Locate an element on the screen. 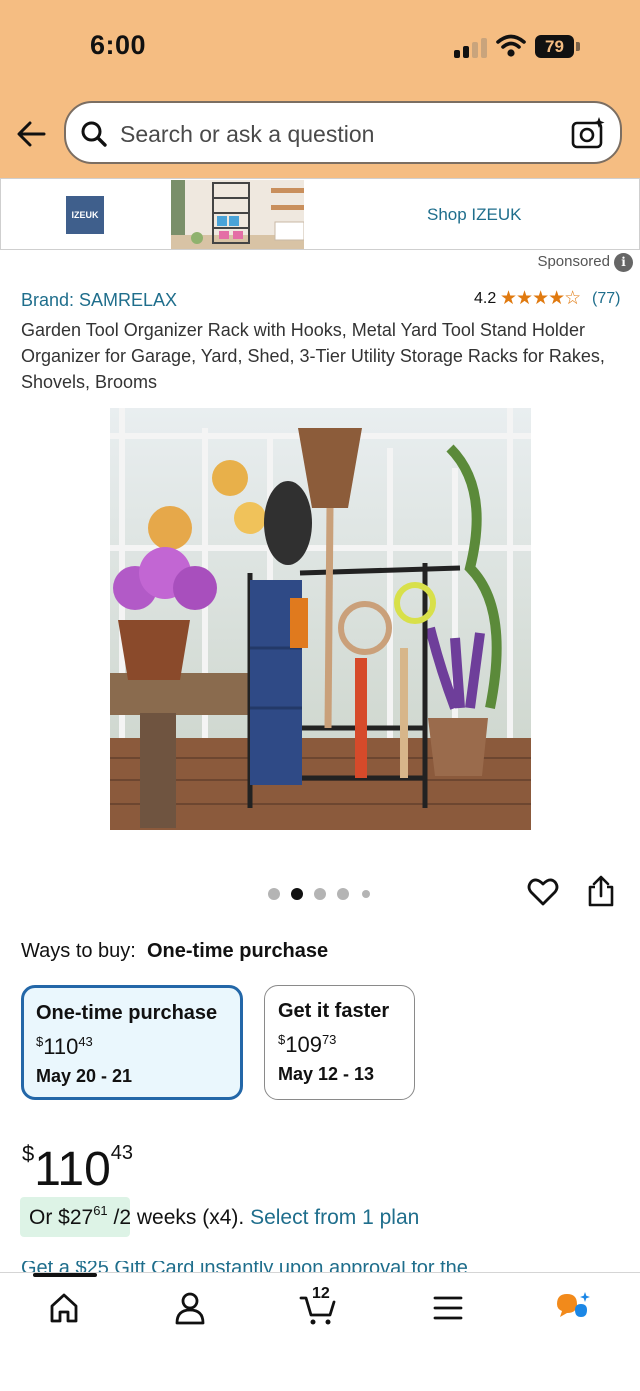 The height and width of the screenshot is (1391, 640). option-title: One-time purchase is located at coordinates (127, 1013).